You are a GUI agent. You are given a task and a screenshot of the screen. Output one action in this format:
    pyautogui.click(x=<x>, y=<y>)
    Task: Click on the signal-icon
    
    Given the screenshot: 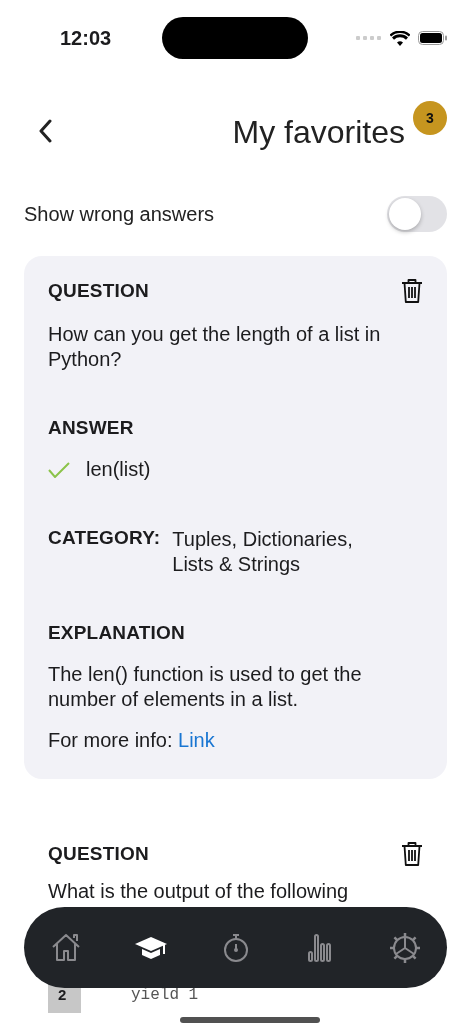 What is the action you would take?
    pyautogui.click(x=369, y=38)
    